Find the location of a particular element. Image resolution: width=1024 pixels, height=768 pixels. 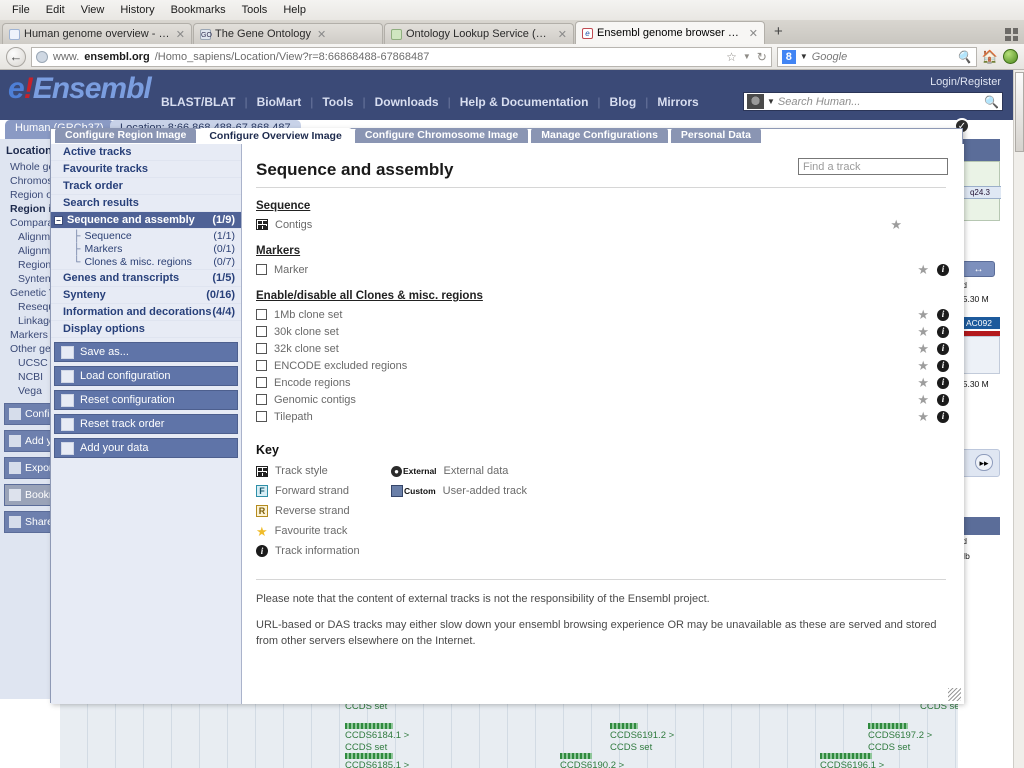

sidebar-item-vega: Vega is located at coordinates (29, 391).